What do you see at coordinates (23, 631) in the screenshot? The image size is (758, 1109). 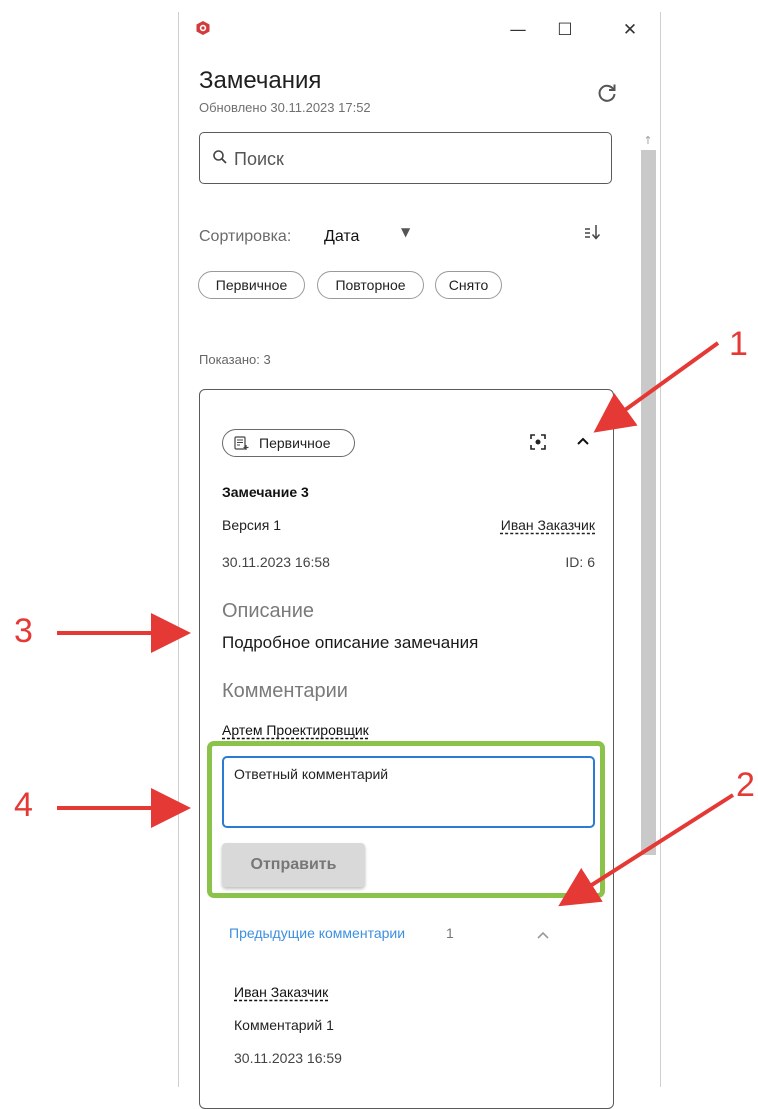 I see `annotation-number-3: 3` at bounding box center [23, 631].